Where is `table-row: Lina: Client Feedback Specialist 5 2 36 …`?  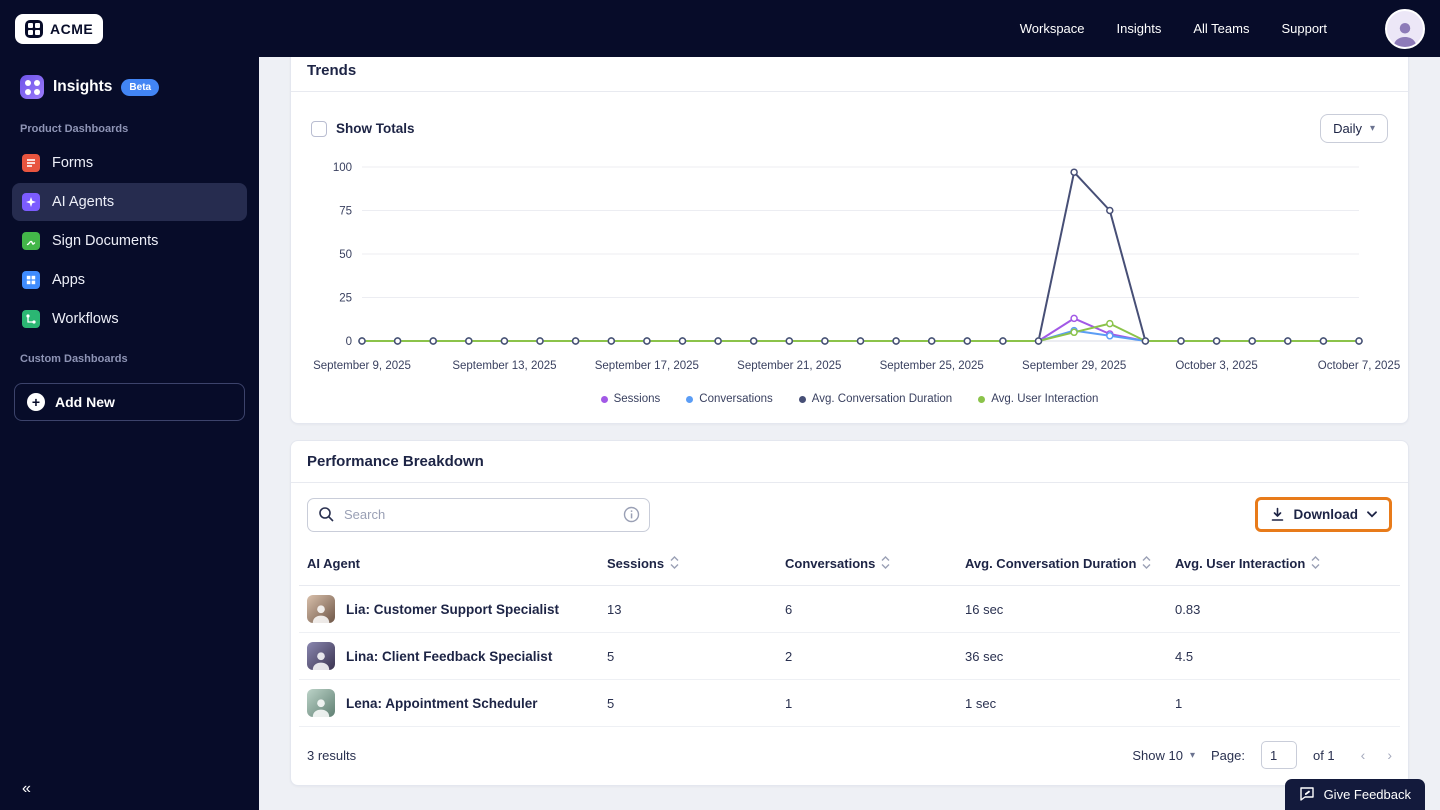
table-row: Lina: Client Feedback Specialist 5 2 36 … is located at coordinates (849, 656).